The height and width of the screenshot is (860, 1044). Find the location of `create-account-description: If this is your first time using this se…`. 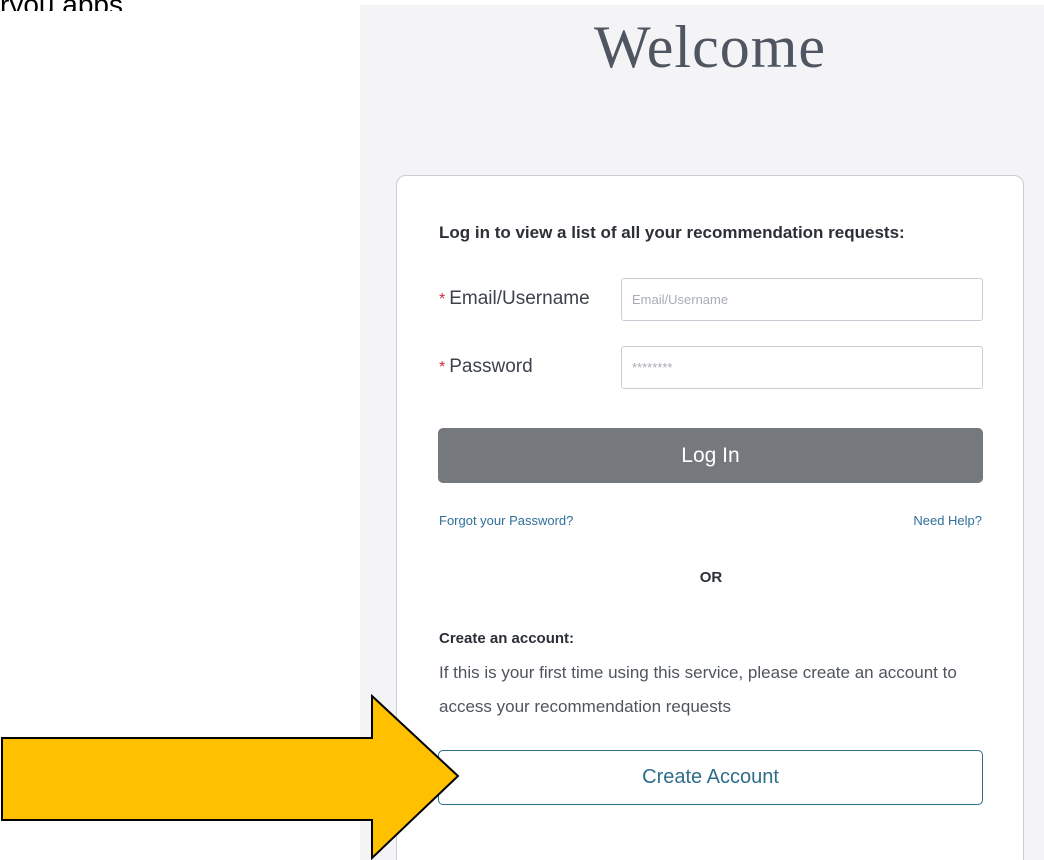

create-account-description: If this is your first time using this se… is located at coordinates (698, 689).